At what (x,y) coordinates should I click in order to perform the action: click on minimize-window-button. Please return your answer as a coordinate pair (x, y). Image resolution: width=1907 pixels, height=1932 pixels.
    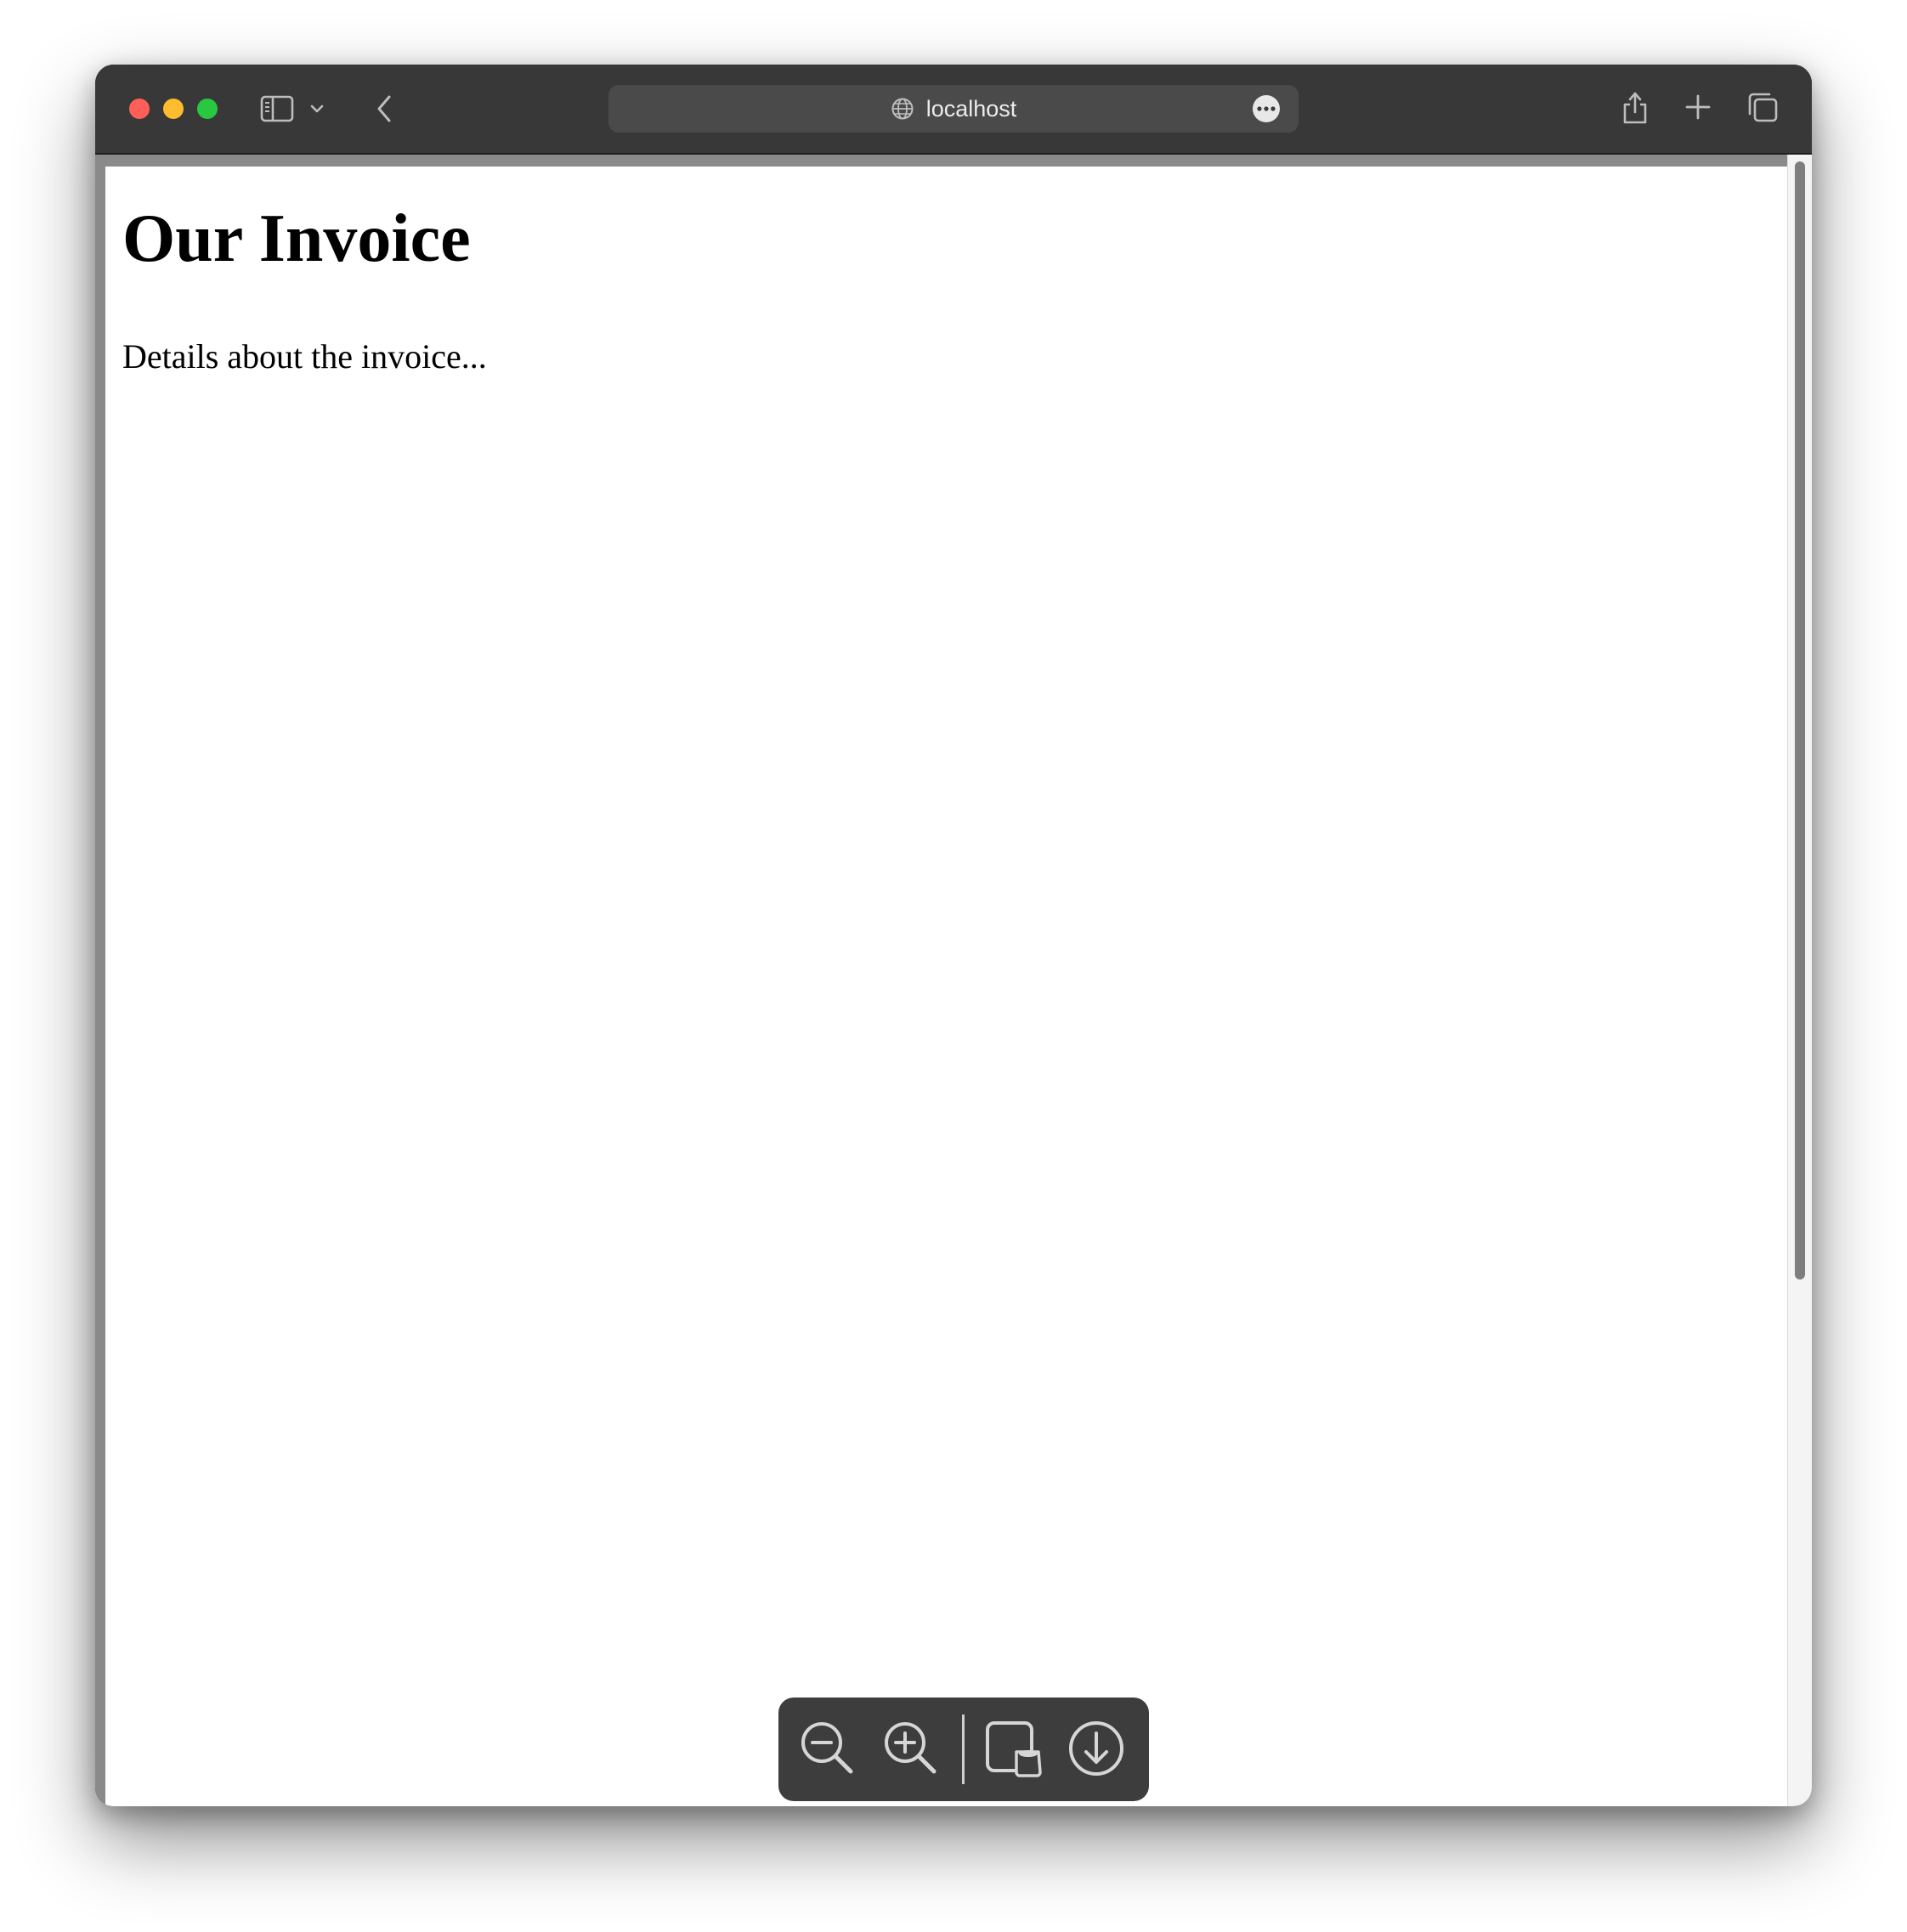
    Looking at the image, I should click on (173, 109).